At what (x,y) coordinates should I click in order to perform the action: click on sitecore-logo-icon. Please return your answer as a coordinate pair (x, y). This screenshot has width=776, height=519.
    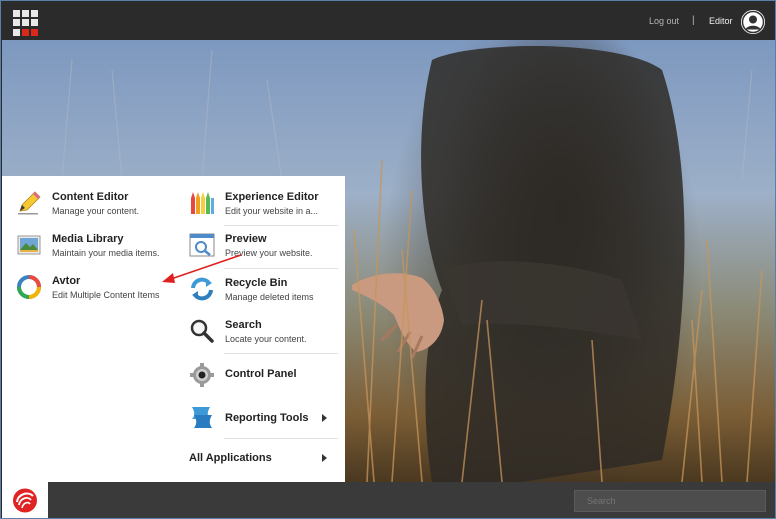
    Looking at the image, I should click on (25, 500).